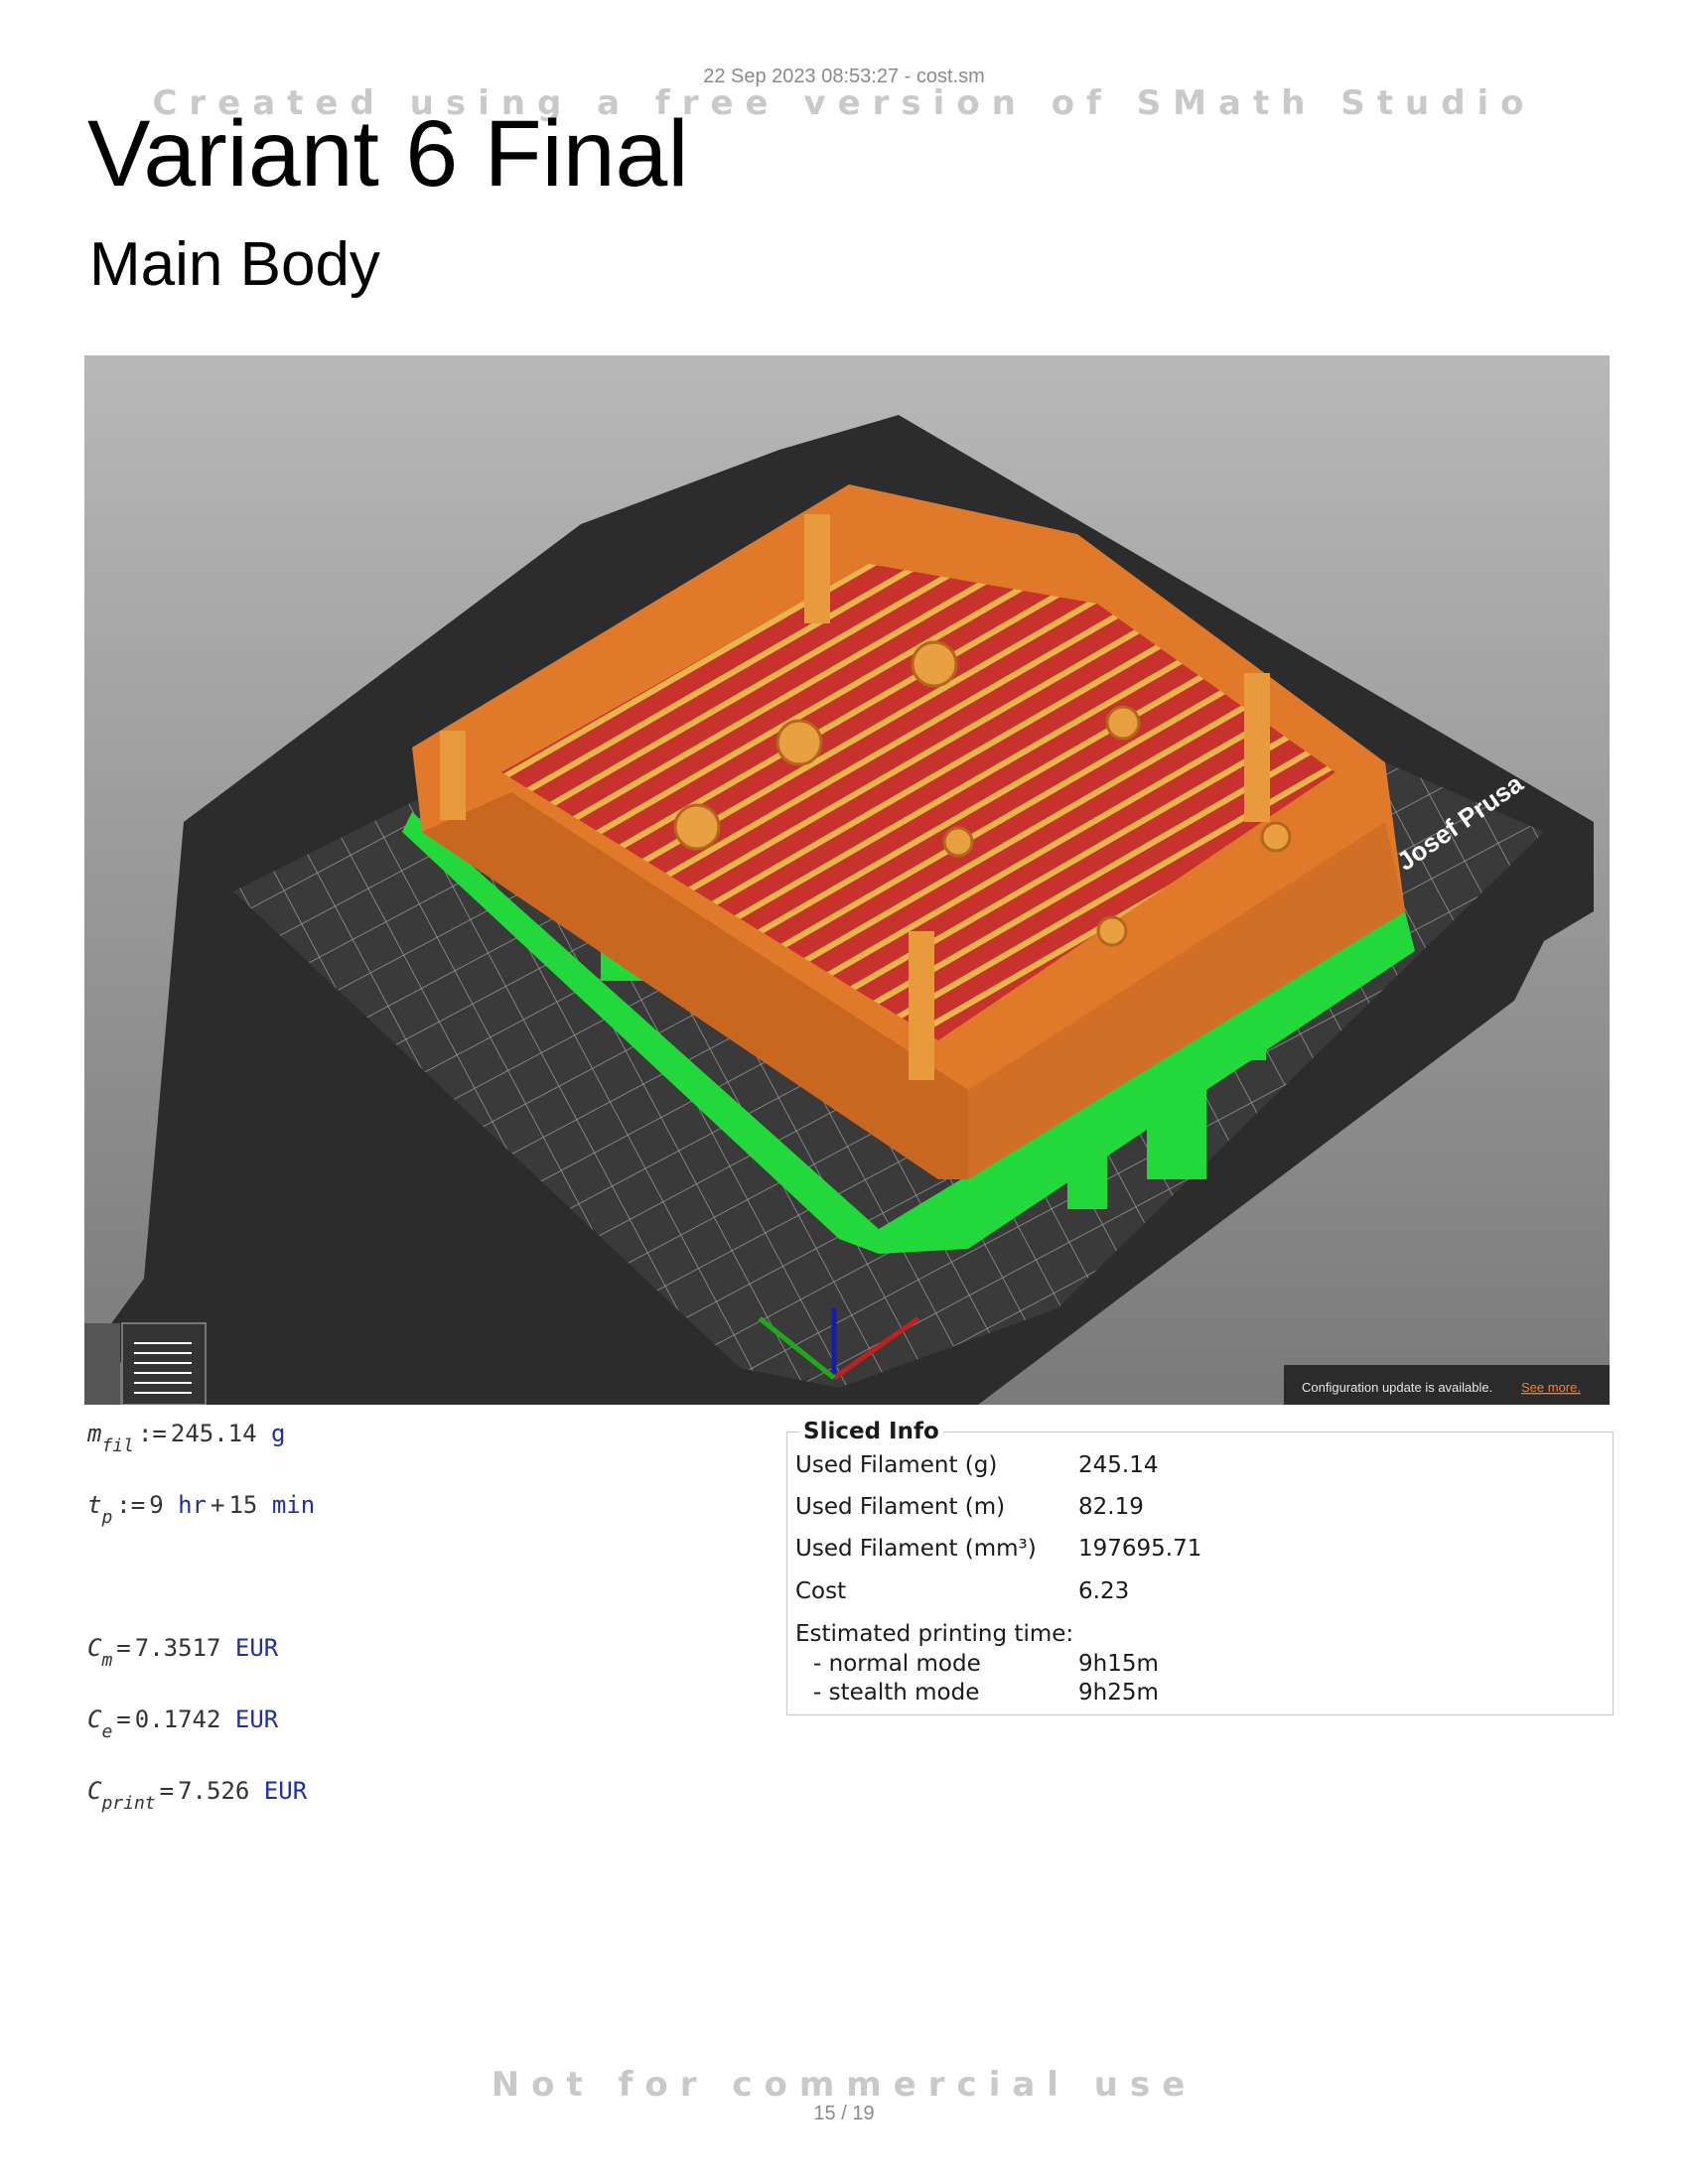 The width and height of the screenshot is (1688, 2184). Describe the element at coordinates (1118, 1465) in the screenshot. I see `row-value: 245.14` at that location.